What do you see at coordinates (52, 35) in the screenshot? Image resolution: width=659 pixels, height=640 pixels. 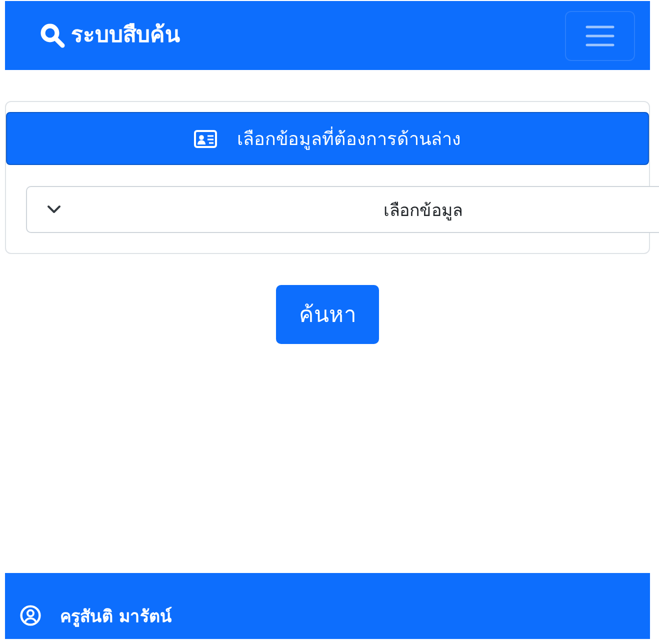 I see `search-icon` at bounding box center [52, 35].